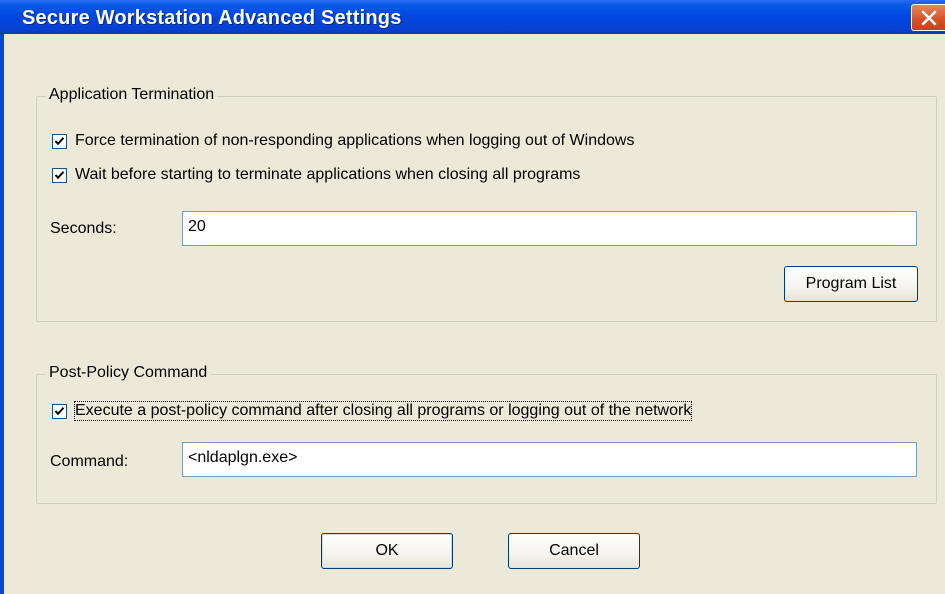  I want to click on execute-command-checkbox, so click(59, 411).